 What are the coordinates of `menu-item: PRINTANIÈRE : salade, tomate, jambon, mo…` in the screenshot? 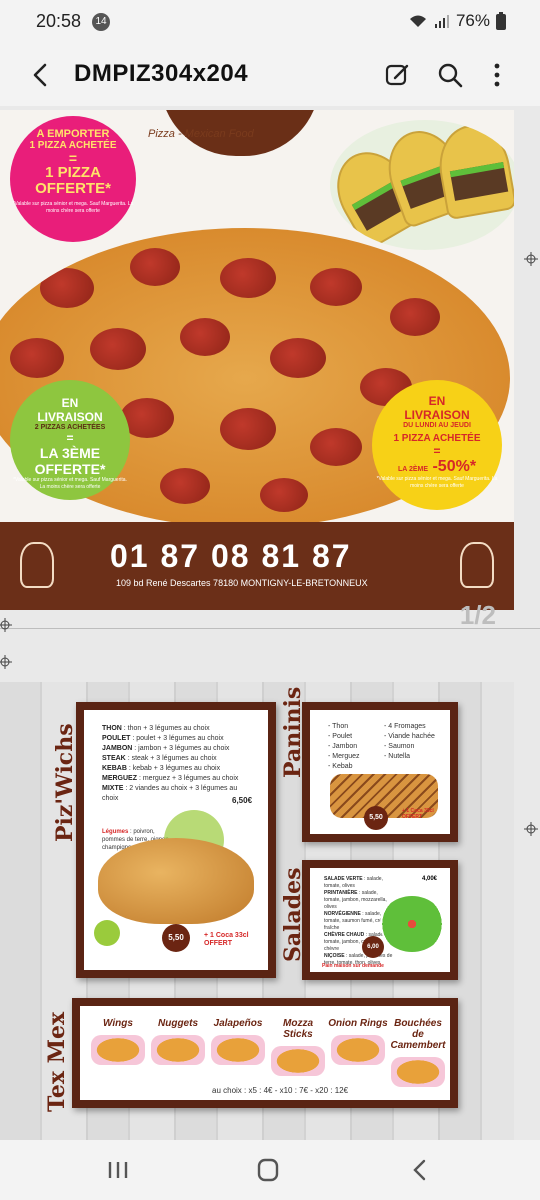 It's located at (355, 900).